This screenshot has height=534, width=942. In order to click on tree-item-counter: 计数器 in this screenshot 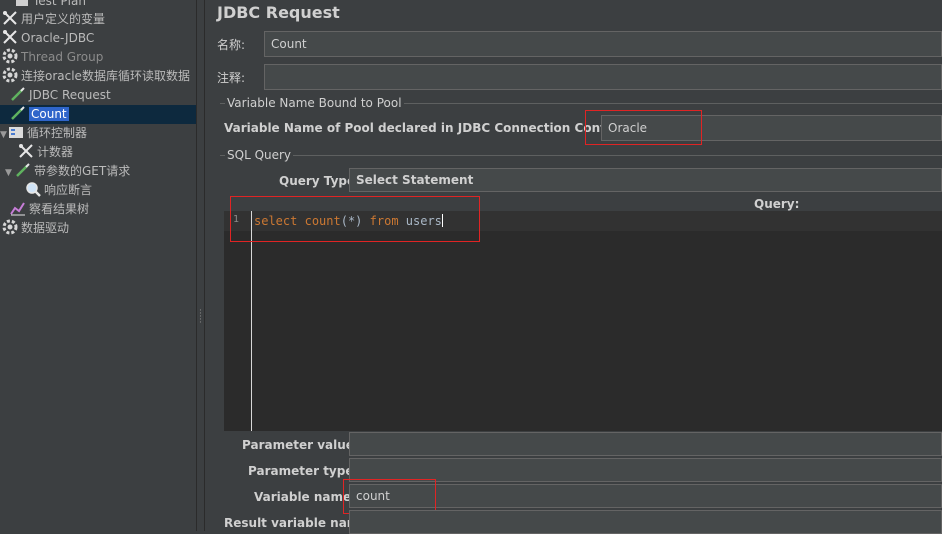, I will do `click(45, 152)`.